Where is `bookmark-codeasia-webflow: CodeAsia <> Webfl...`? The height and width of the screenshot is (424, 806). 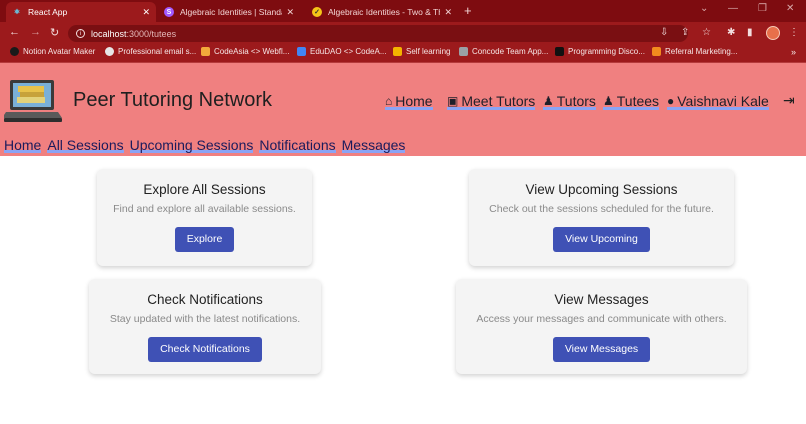 bookmark-codeasia-webflow: CodeAsia <> Webfl... is located at coordinates (245, 51).